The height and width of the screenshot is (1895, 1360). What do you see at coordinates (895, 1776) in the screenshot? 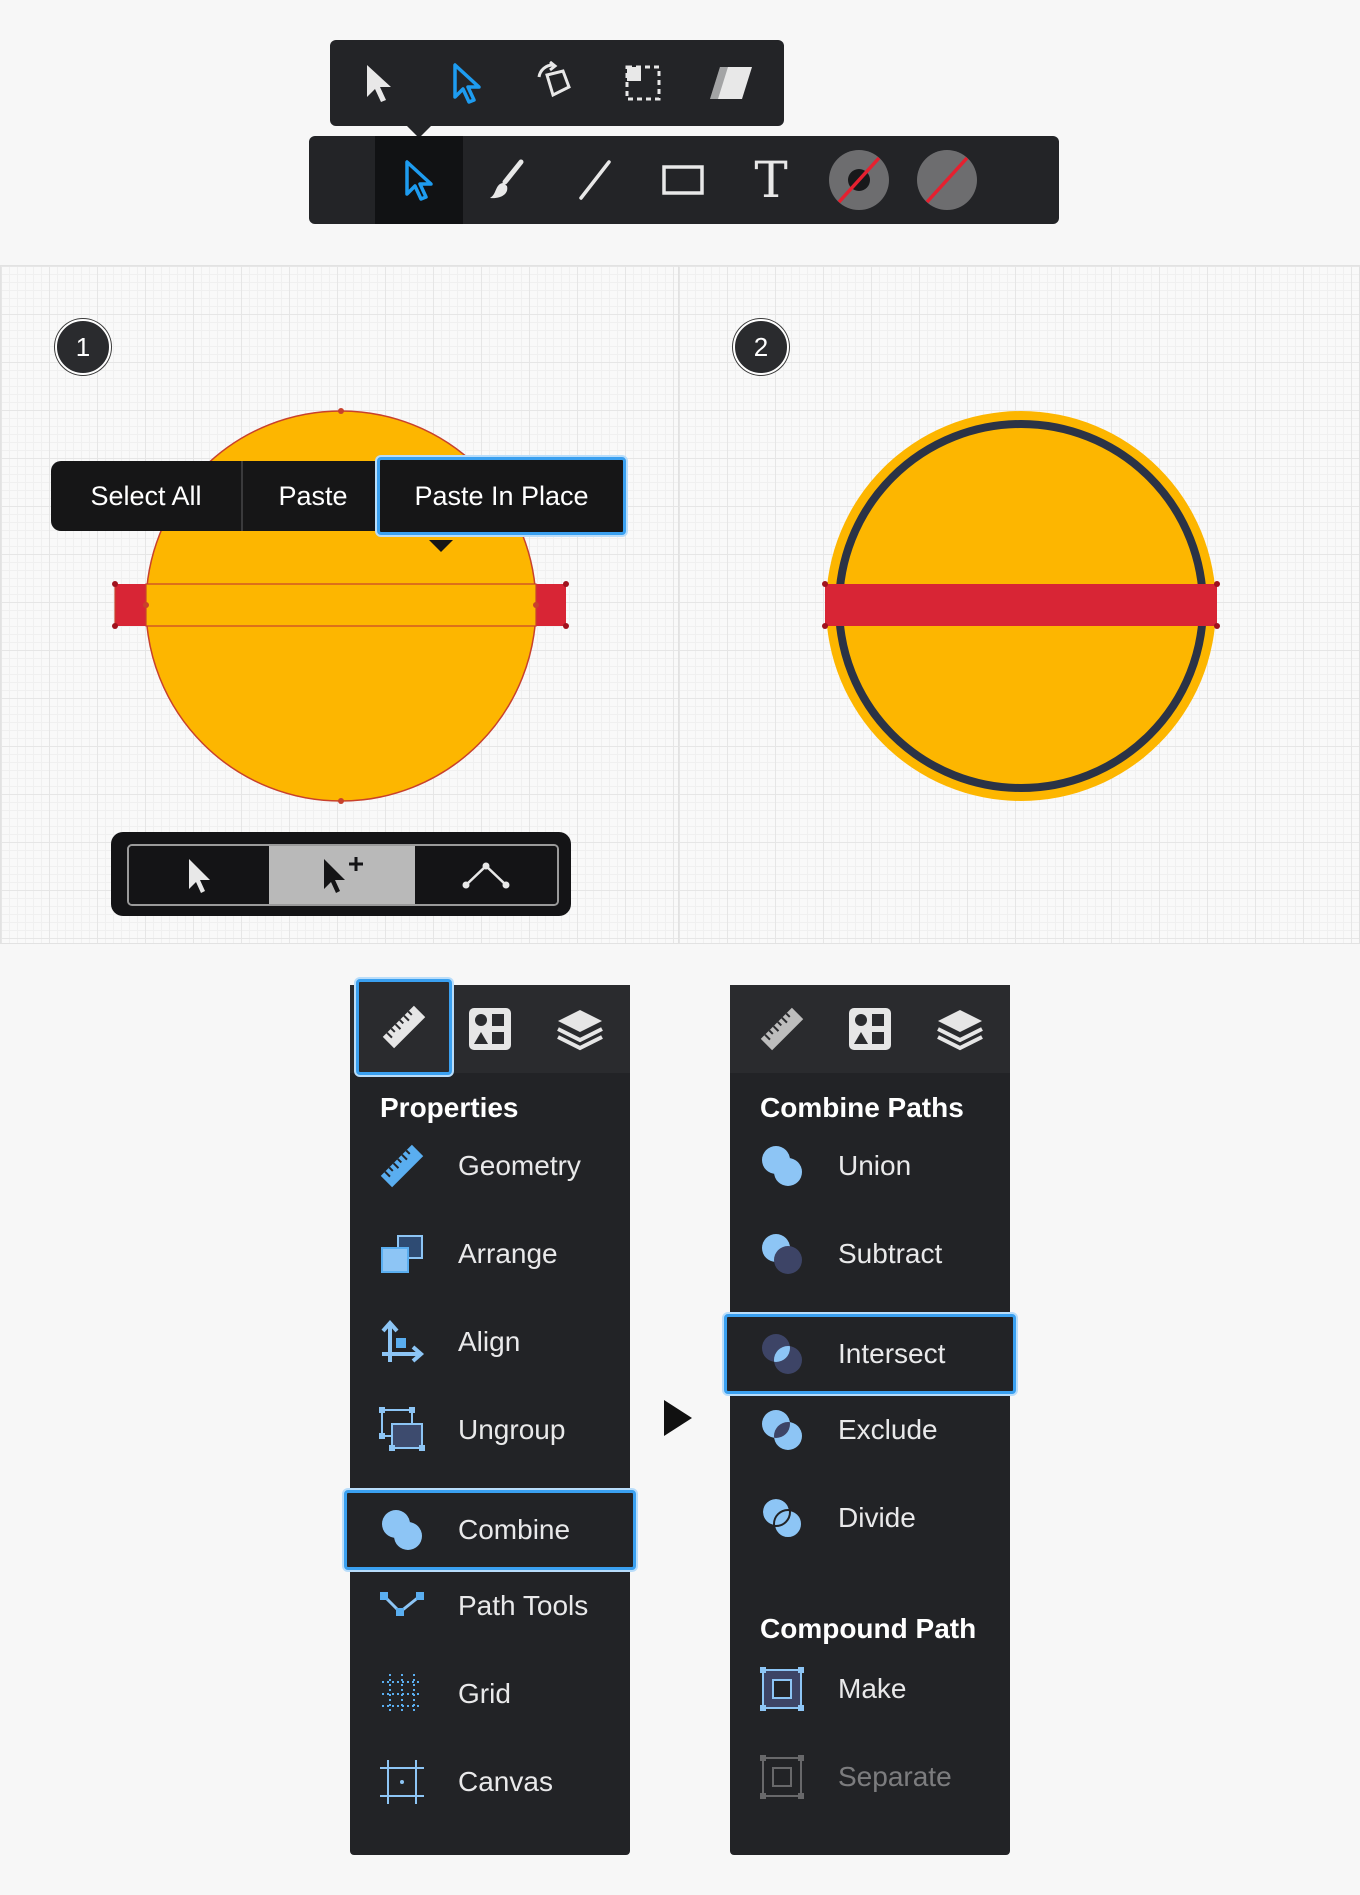
I see `item-label: Separate` at bounding box center [895, 1776].